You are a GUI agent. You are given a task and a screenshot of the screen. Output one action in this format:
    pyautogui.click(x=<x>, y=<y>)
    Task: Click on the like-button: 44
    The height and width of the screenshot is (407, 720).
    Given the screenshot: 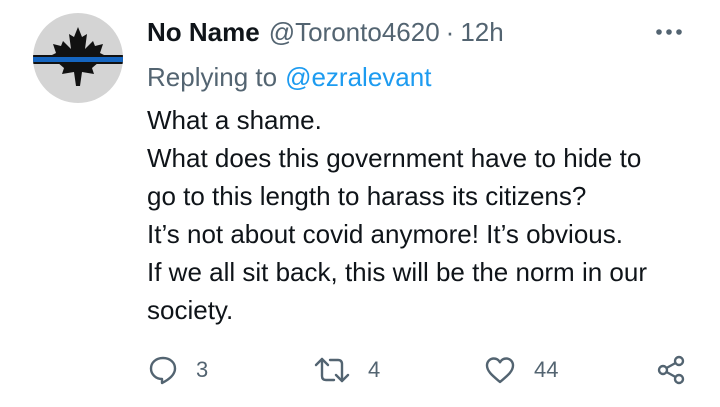 What is the action you would take?
    pyautogui.click(x=521, y=370)
    